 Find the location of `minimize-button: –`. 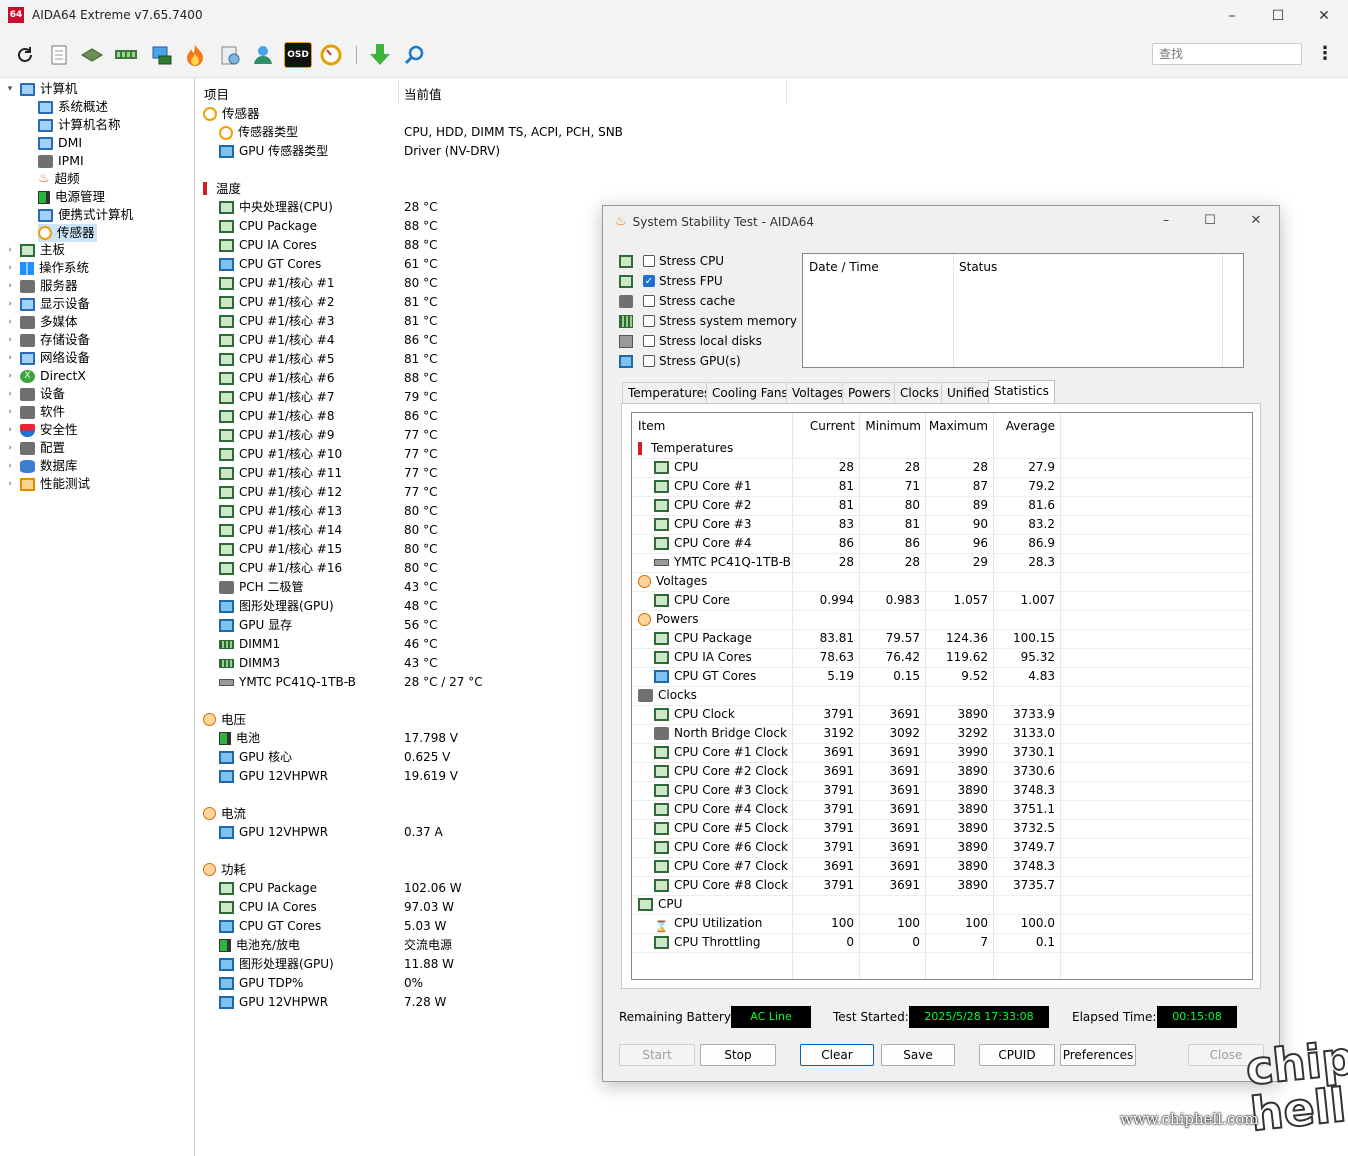

minimize-button: – is located at coordinates (1232, 16).